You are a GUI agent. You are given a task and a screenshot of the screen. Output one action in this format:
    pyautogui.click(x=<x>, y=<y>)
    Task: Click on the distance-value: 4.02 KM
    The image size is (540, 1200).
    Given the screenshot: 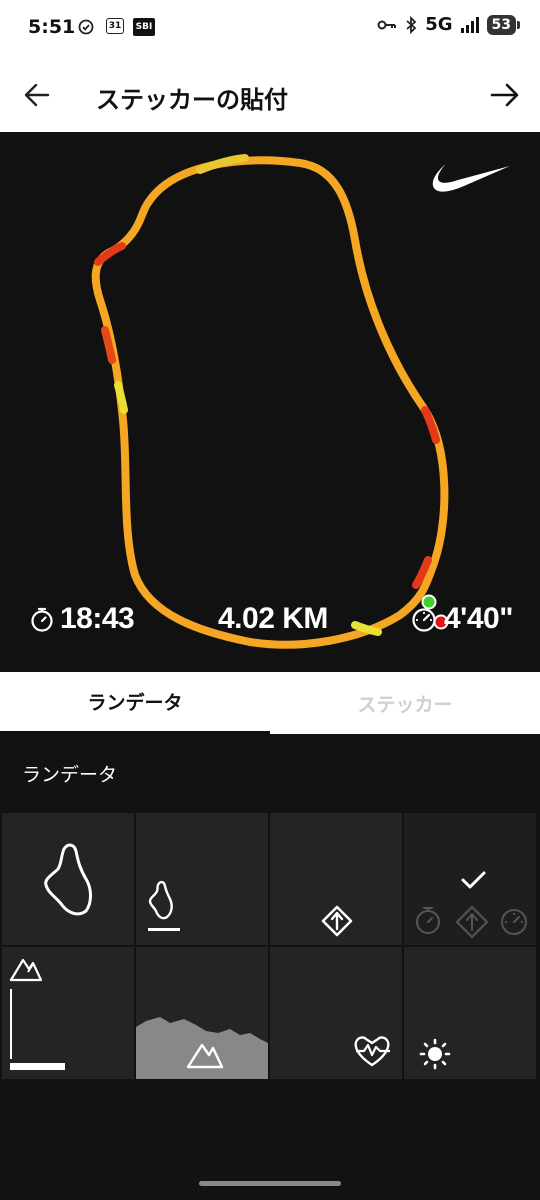 What is the action you would take?
    pyautogui.click(x=273, y=618)
    